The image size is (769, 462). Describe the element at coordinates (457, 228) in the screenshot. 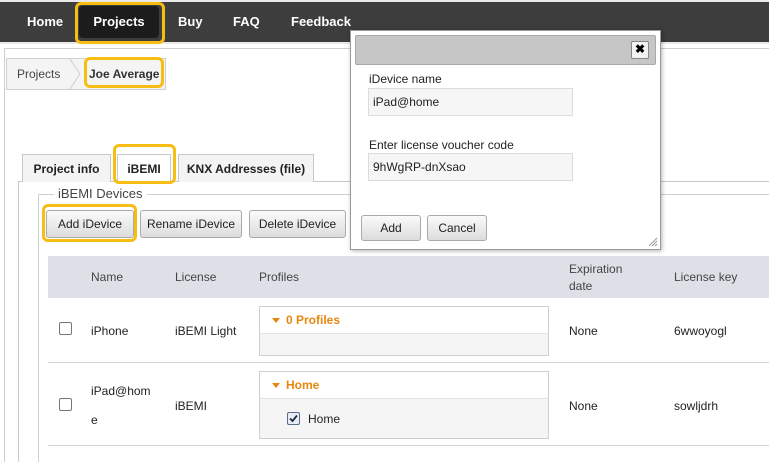

I see `dialog-cancel-button: Cancel` at that location.